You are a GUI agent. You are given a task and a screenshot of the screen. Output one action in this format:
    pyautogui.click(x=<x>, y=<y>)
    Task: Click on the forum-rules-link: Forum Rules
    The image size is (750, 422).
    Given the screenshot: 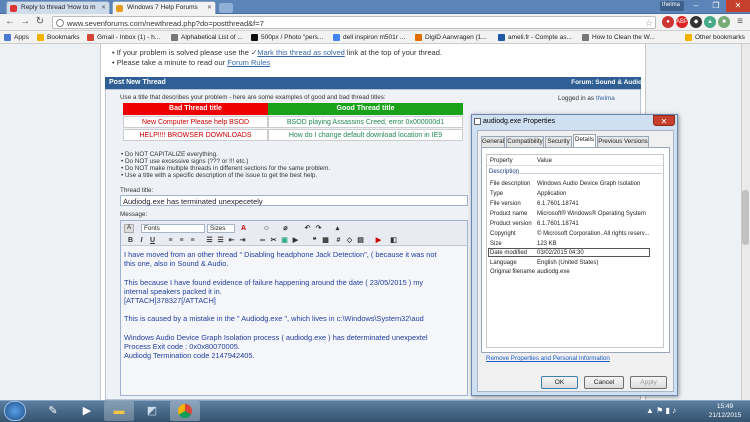 What is the action you would take?
    pyautogui.click(x=248, y=62)
    